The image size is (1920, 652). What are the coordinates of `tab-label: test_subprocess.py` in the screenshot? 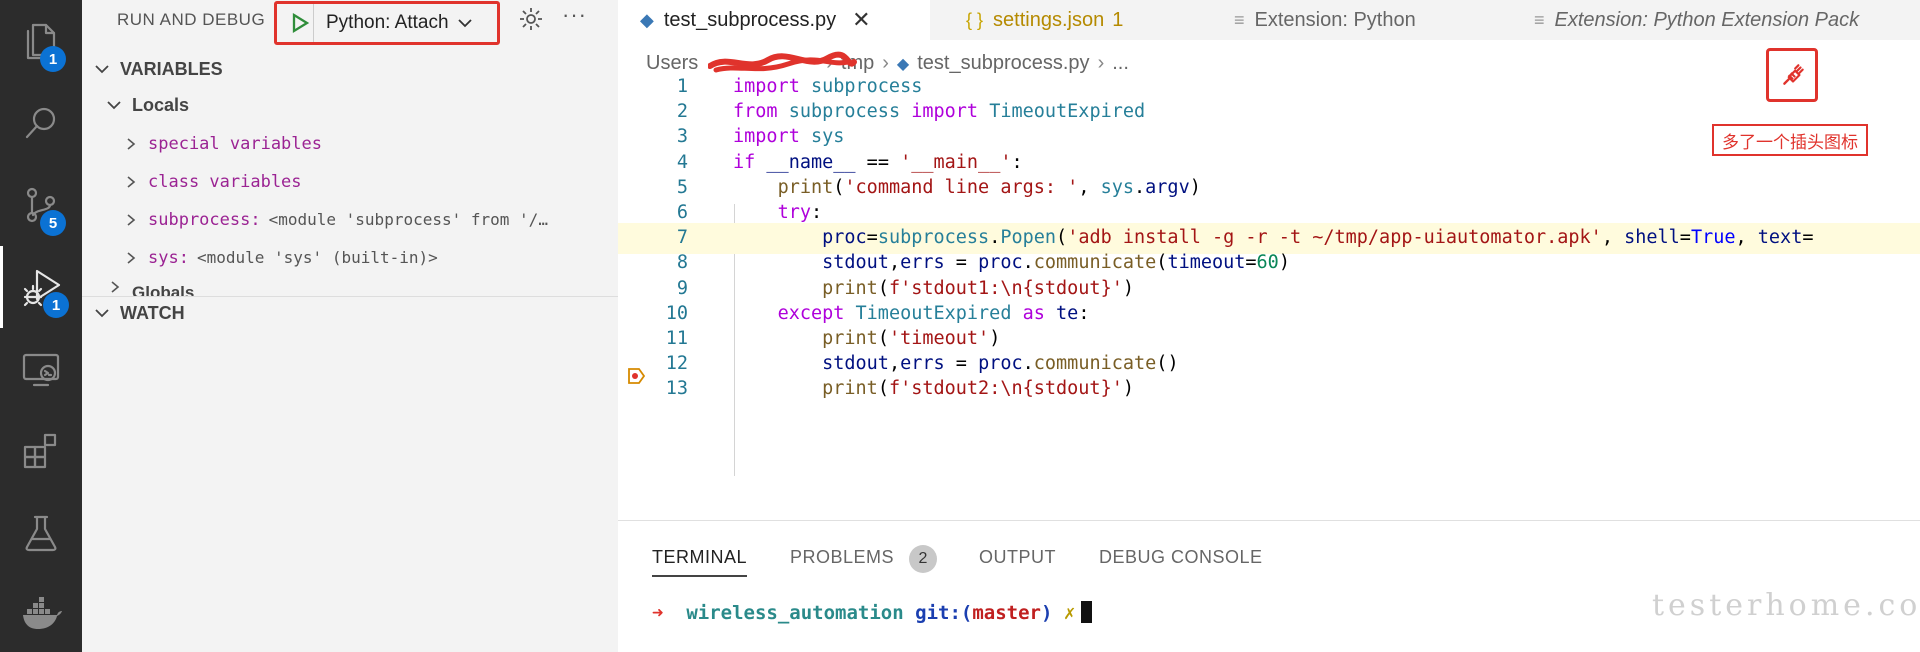 It's located at (750, 19).